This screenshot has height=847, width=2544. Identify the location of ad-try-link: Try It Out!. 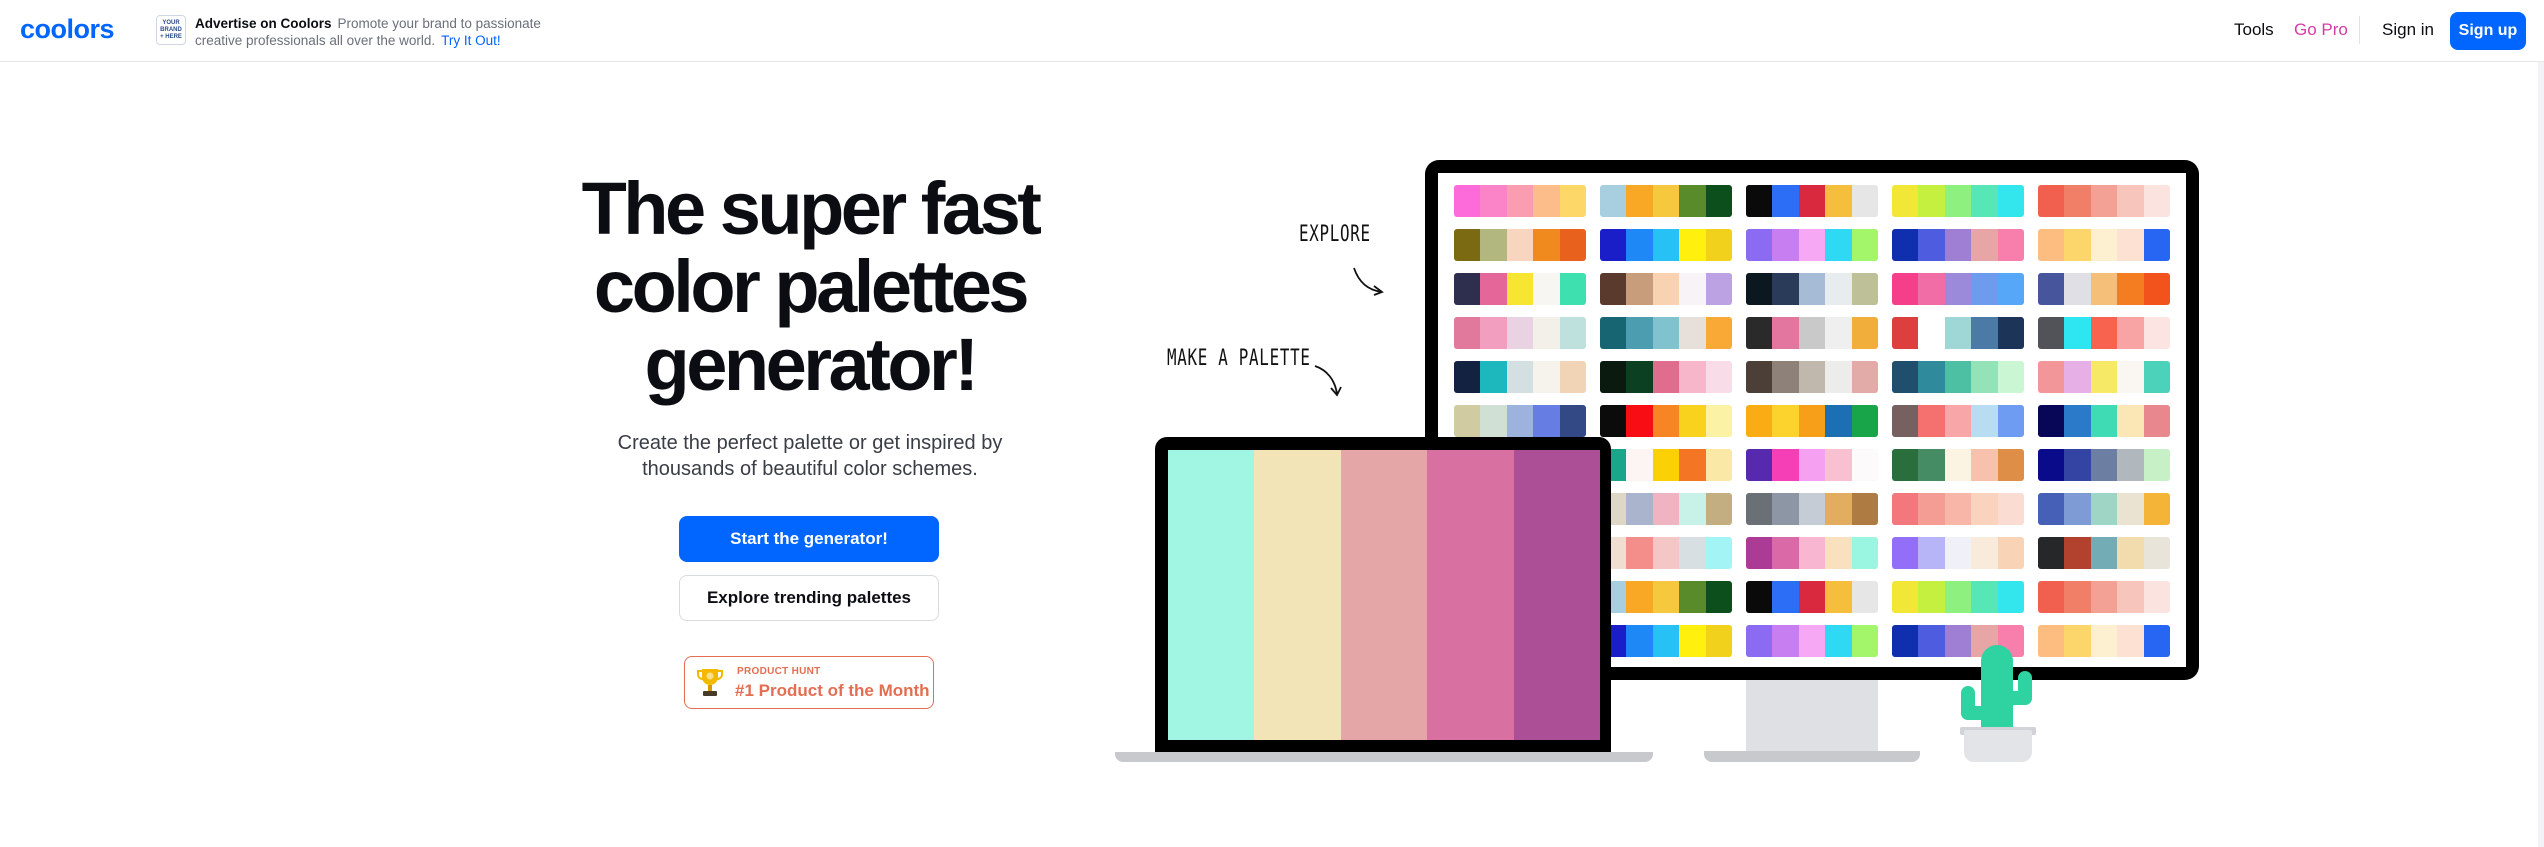
(471, 40).